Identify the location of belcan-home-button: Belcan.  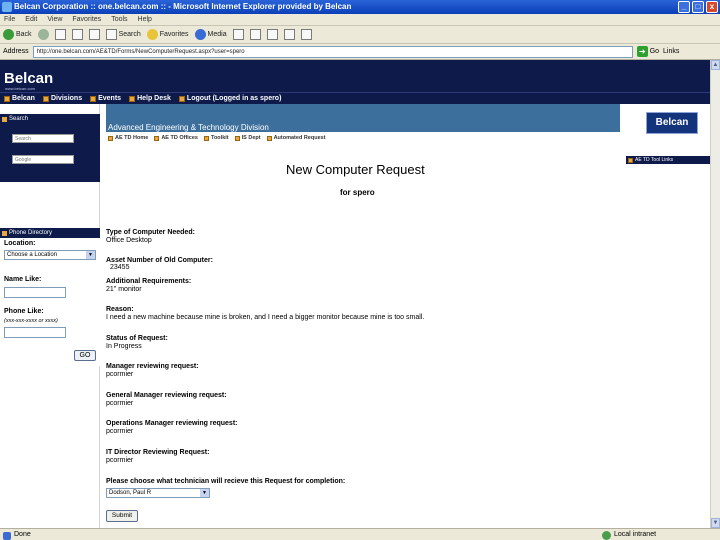
(672, 123).